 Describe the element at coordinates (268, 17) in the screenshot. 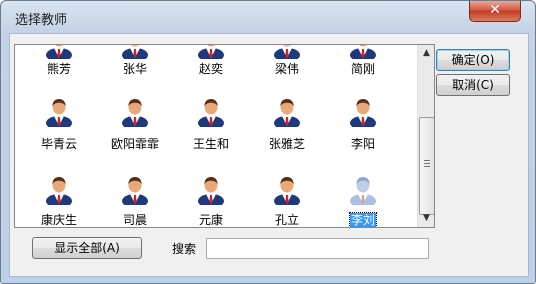

I see `title-bar: 选择教师 ✕` at that location.